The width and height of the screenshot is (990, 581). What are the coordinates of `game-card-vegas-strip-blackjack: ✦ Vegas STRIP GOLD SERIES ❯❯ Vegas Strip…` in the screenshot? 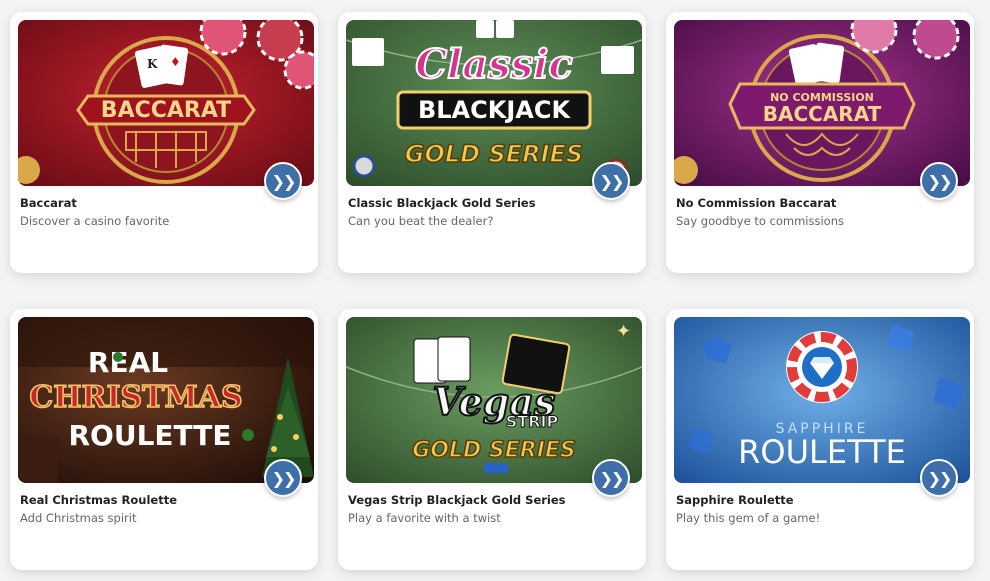 It's located at (492, 439).